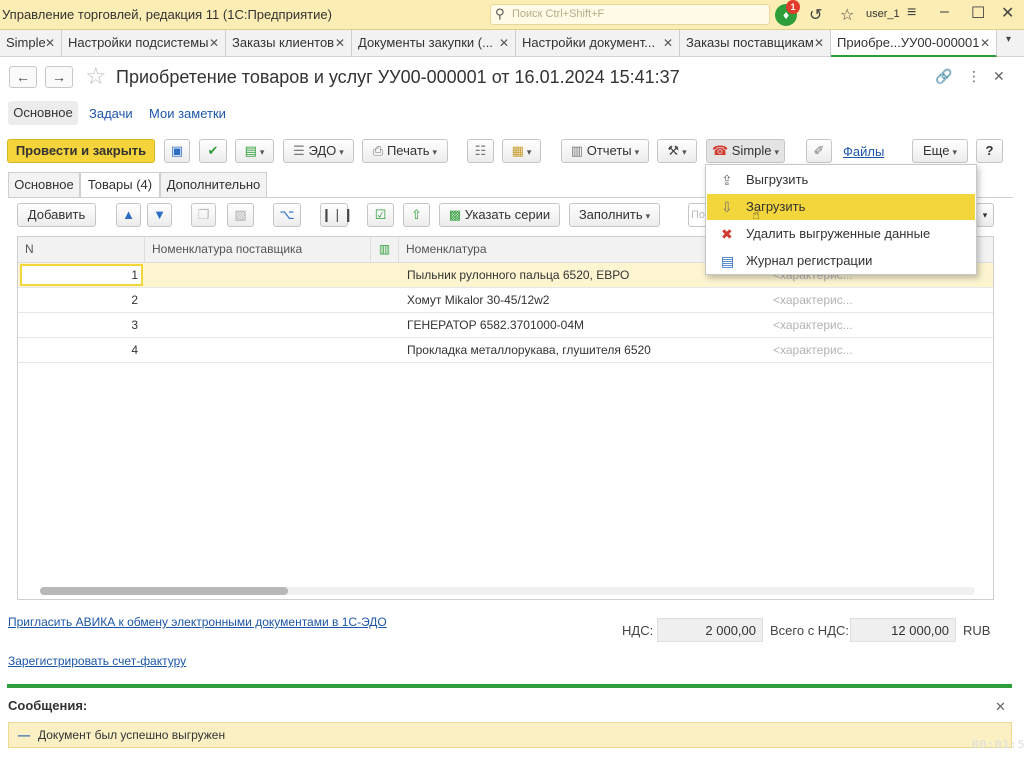 The height and width of the screenshot is (763, 1024). I want to click on tabs-list-icon: ▾, so click(1008, 39).